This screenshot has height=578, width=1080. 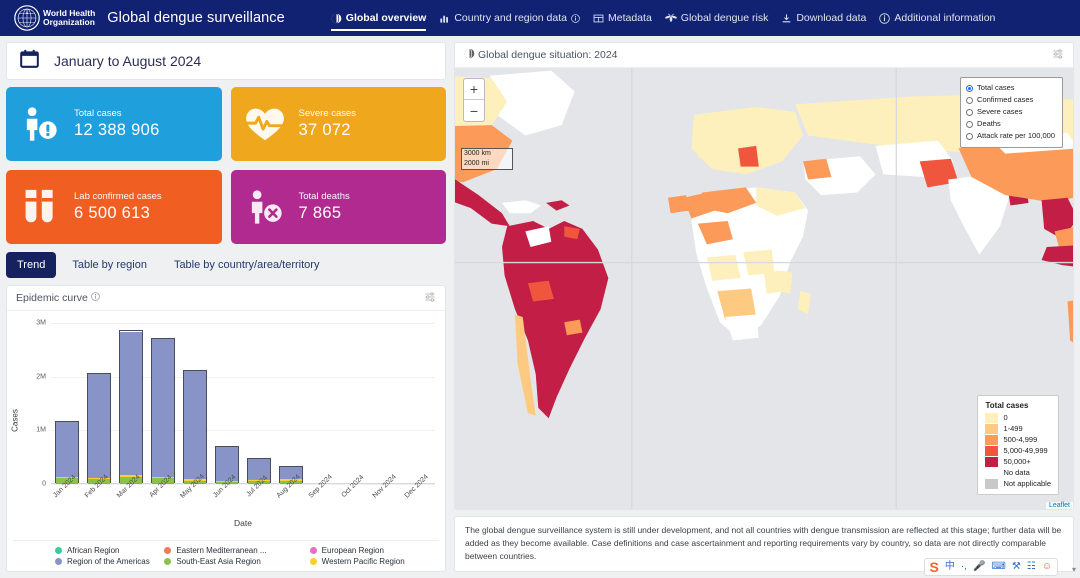 What do you see at coordinates (998, 567) in the screenshot?
I see `keyboard-icon: ⌨` at bounding box center [998, 567].